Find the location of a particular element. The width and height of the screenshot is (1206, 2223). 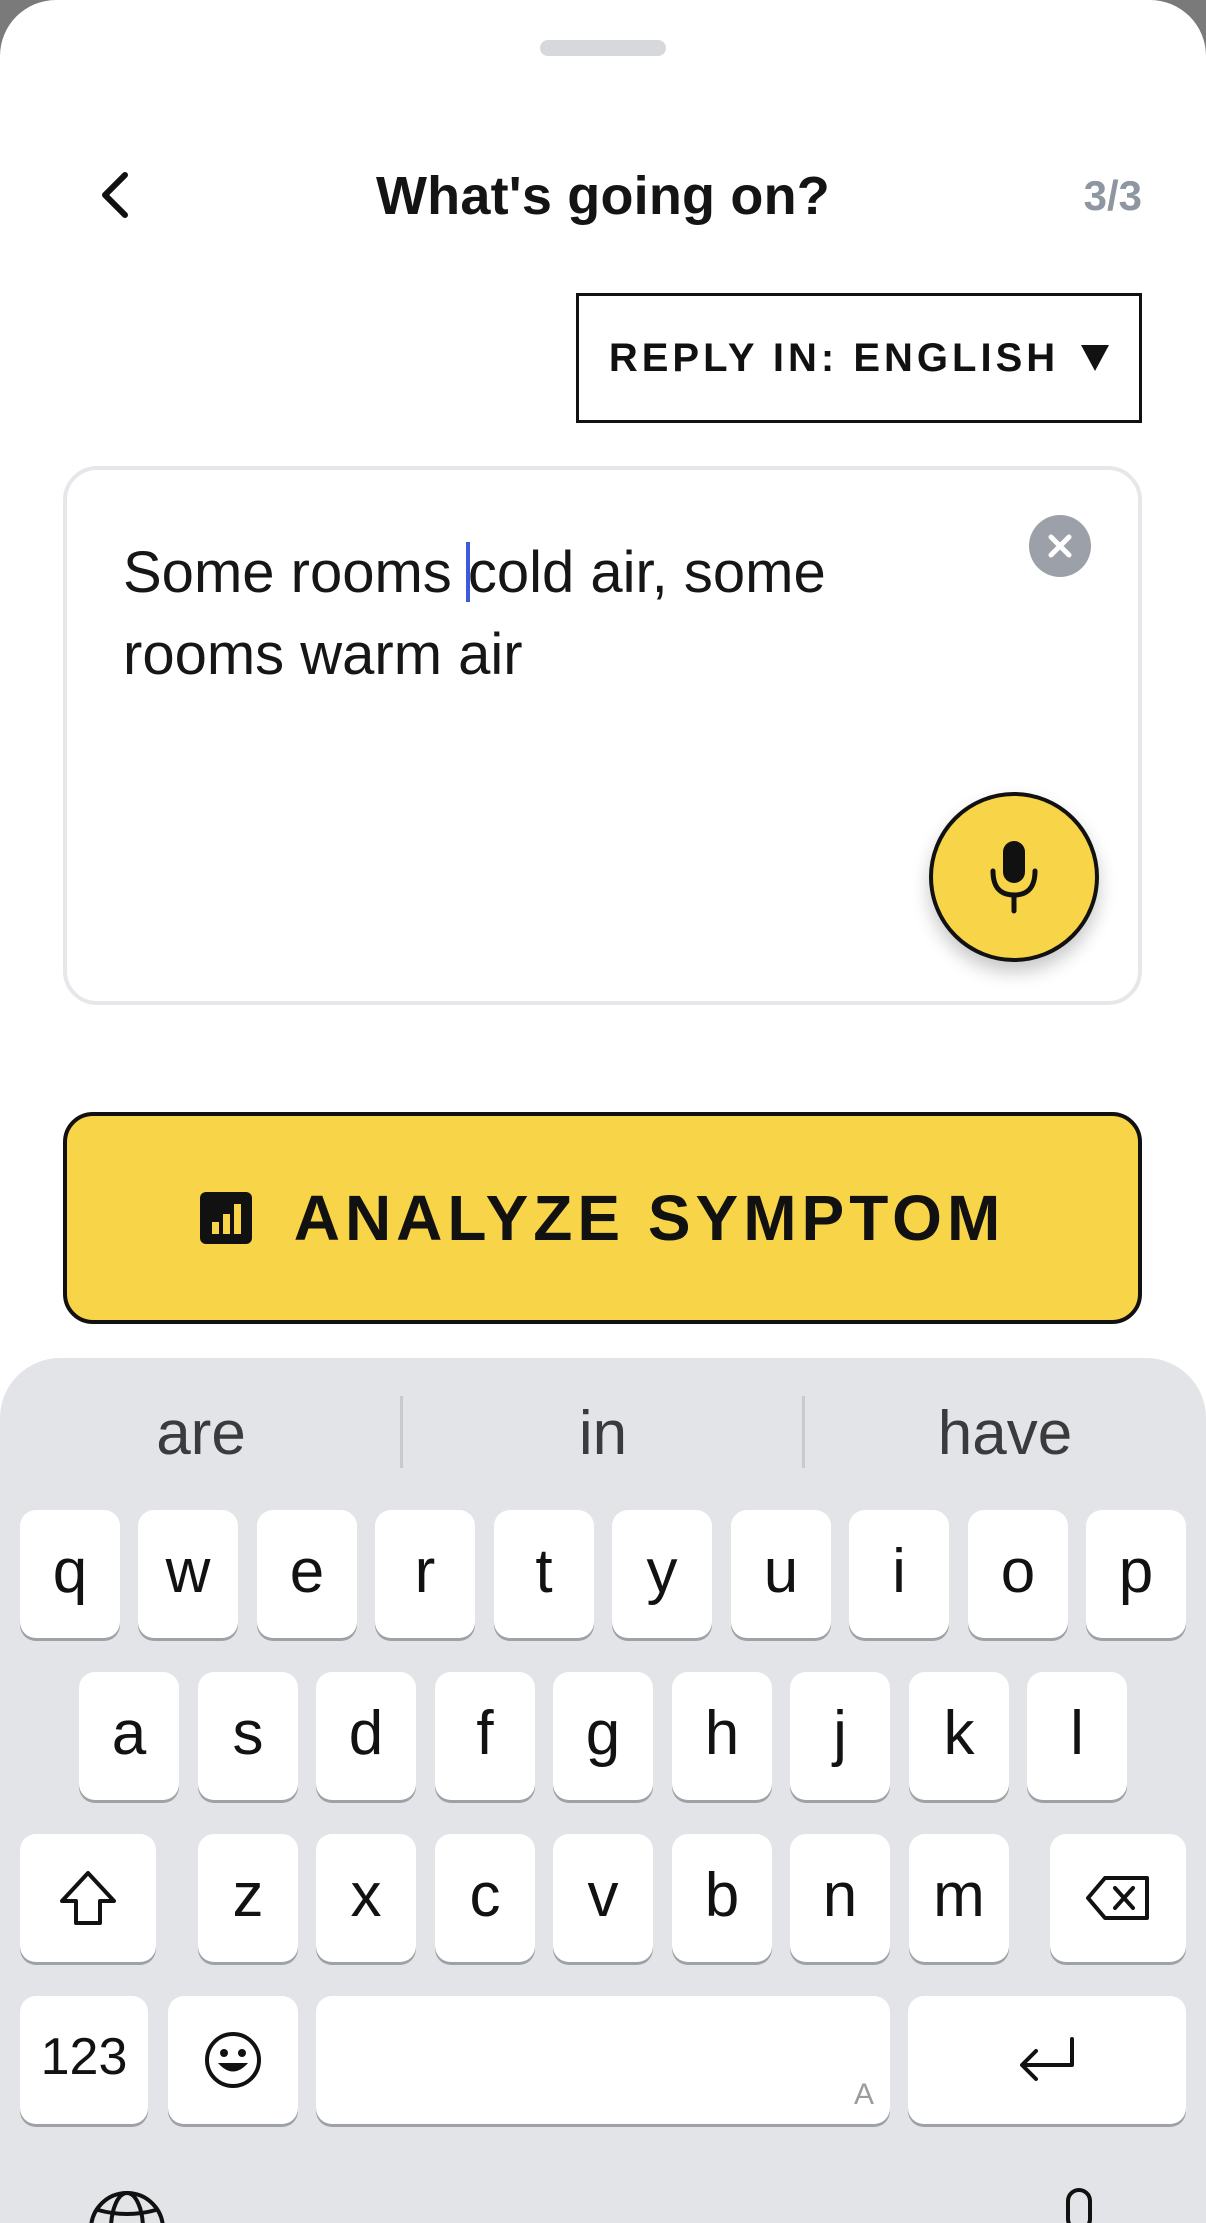

key-w: w is located at coordinates (188, 1574).